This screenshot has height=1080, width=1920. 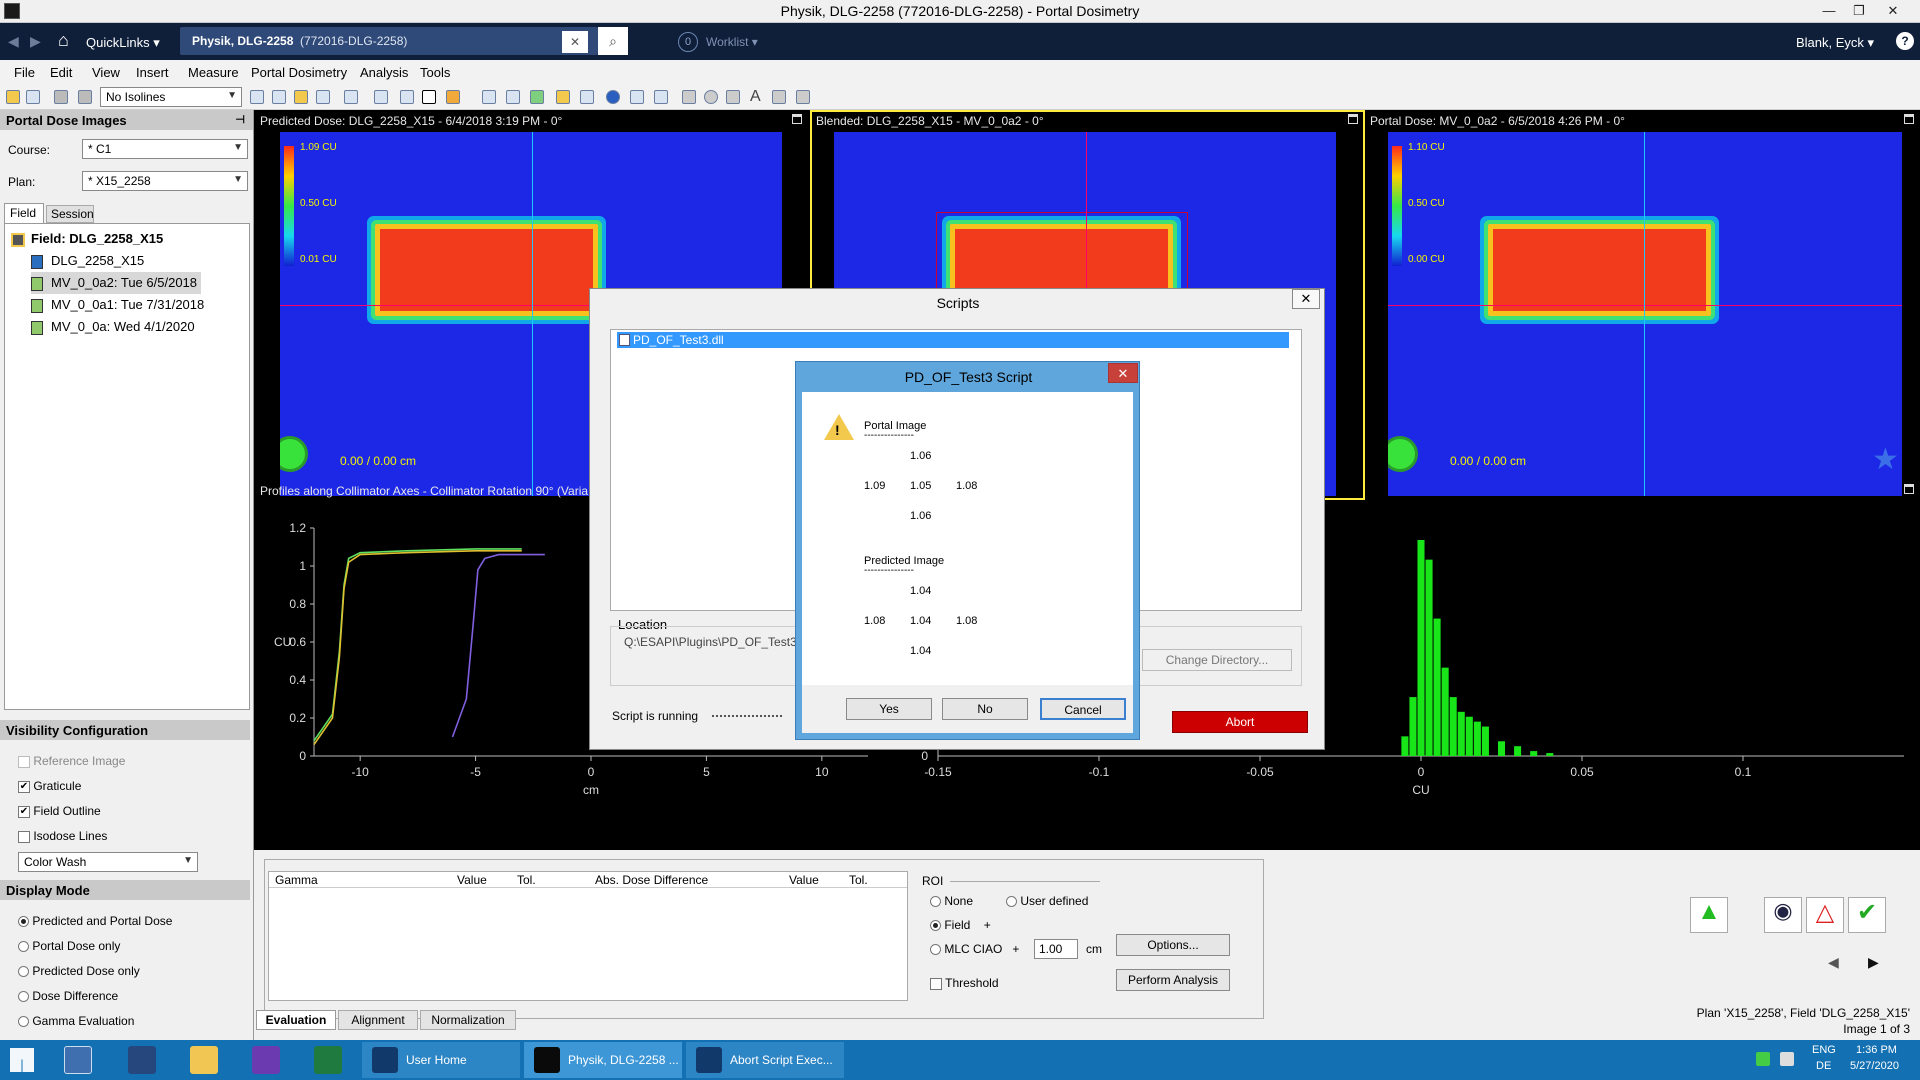 What do you see at coordinates (117, 305) in the screenshot?
I see `tree-item: MV_0_0a1: Tue 7/31/2018` at bounding box center [117, 305].